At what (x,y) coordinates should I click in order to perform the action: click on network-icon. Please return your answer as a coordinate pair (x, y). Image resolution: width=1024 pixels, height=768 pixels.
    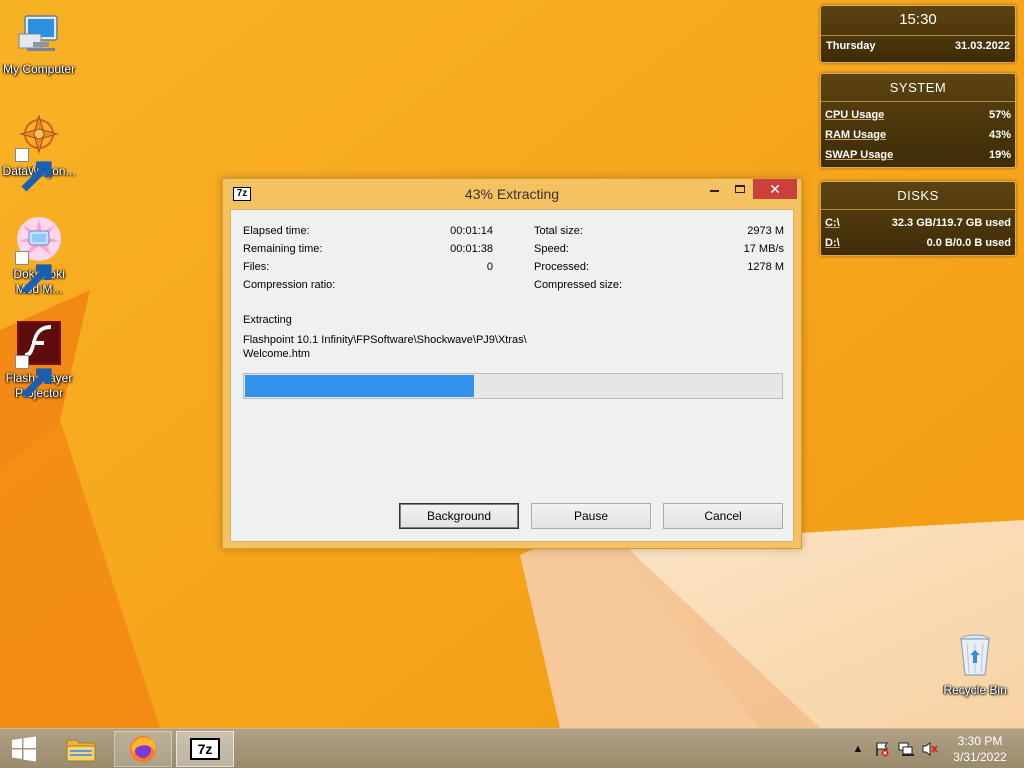
    Looking at the image, I should click on (906, 749).